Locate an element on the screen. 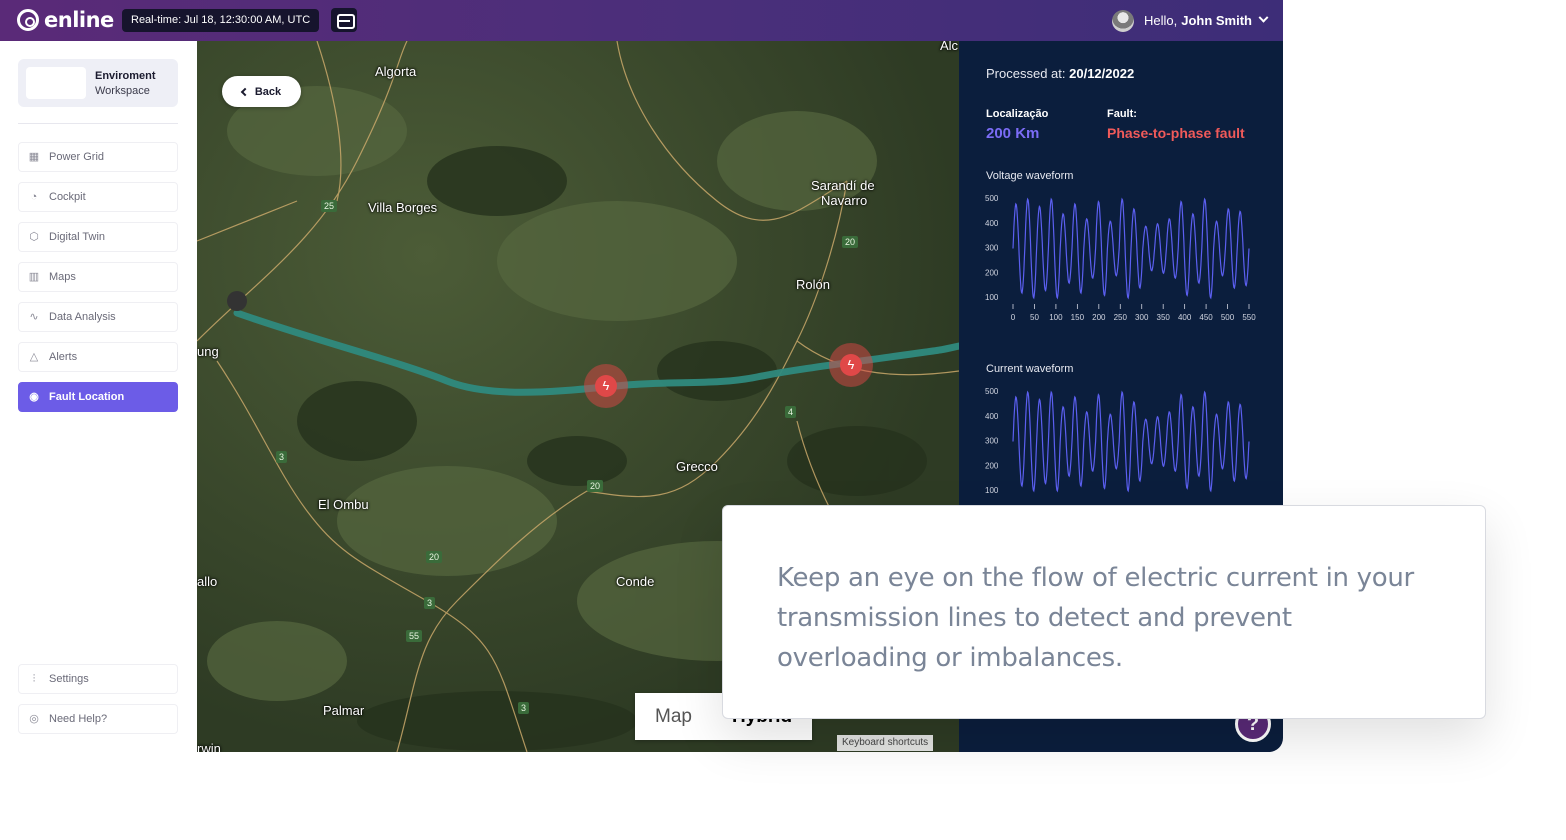 This screenshot has height=840, width=1566. sidebar-item-power-grid: ▦ Power Grid is located at coordinates (98, 157).